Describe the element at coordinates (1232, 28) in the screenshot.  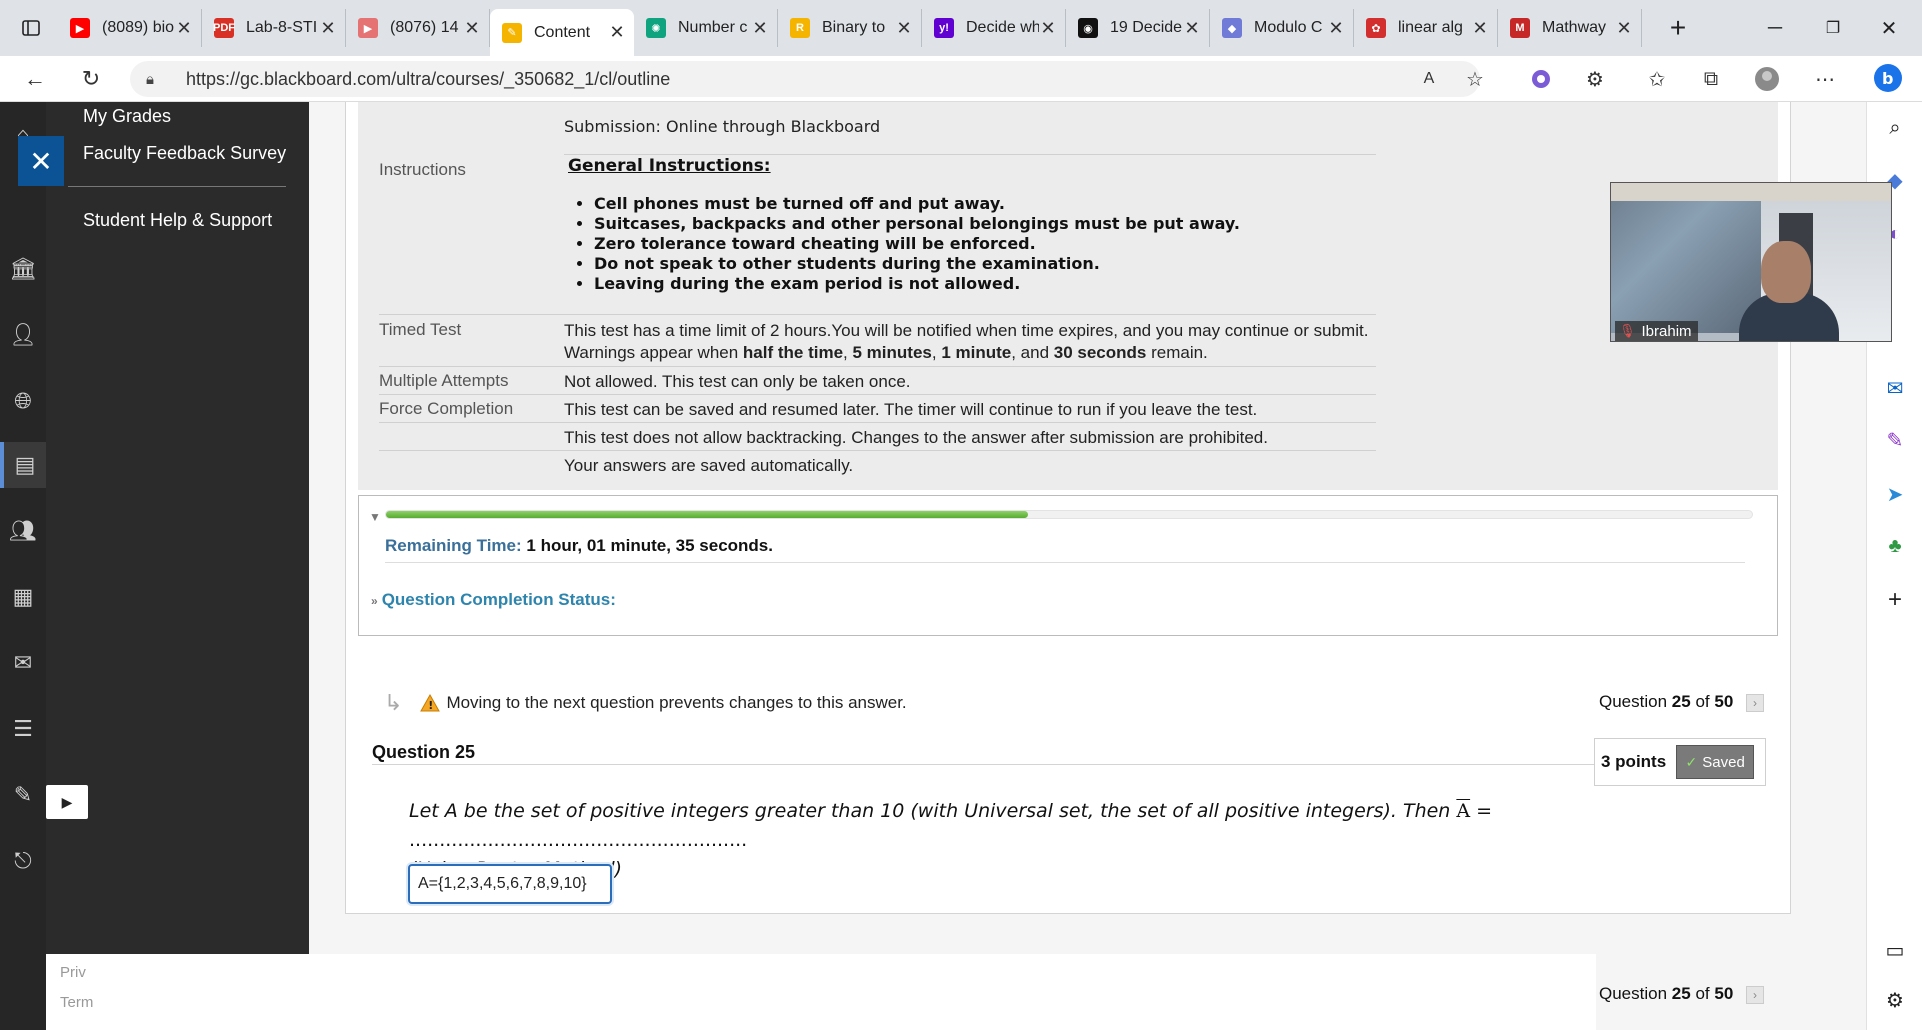
I see `tab-favicon-icon: ◆` at that location.